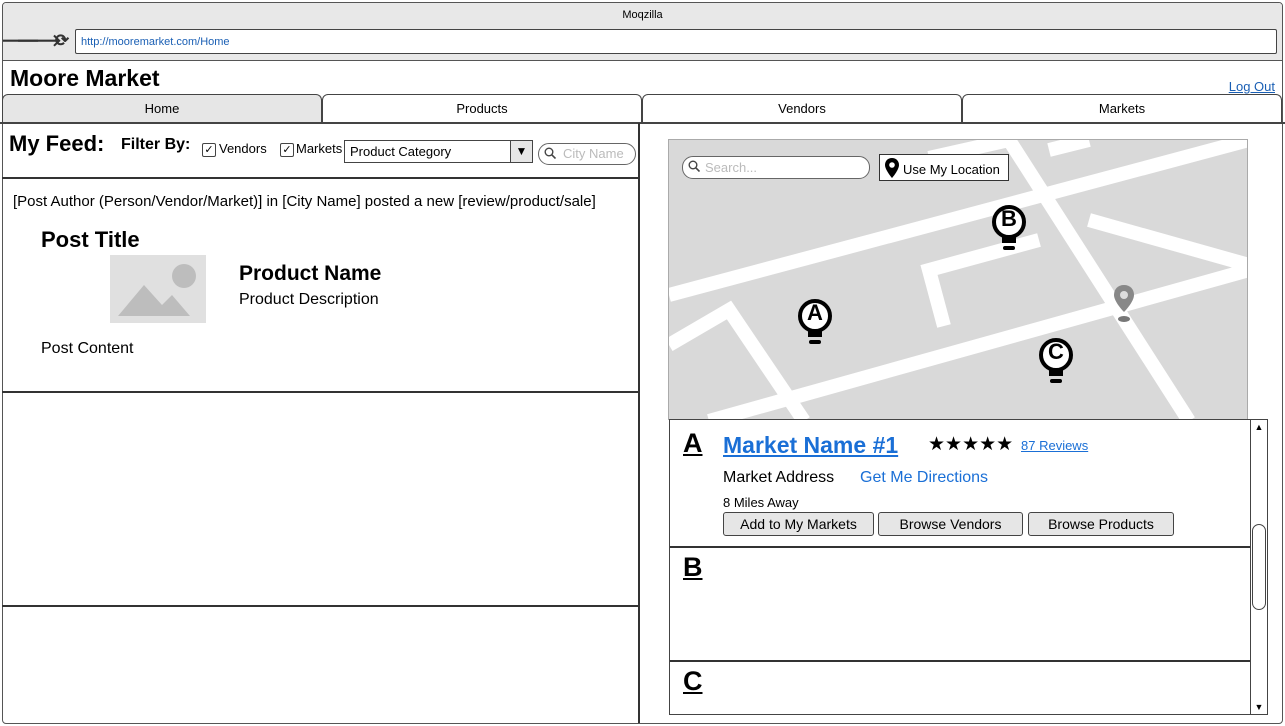  Describe the element at coordinates (85, 78) in the screenshot. I see `app-title: Moore Market` at that location.